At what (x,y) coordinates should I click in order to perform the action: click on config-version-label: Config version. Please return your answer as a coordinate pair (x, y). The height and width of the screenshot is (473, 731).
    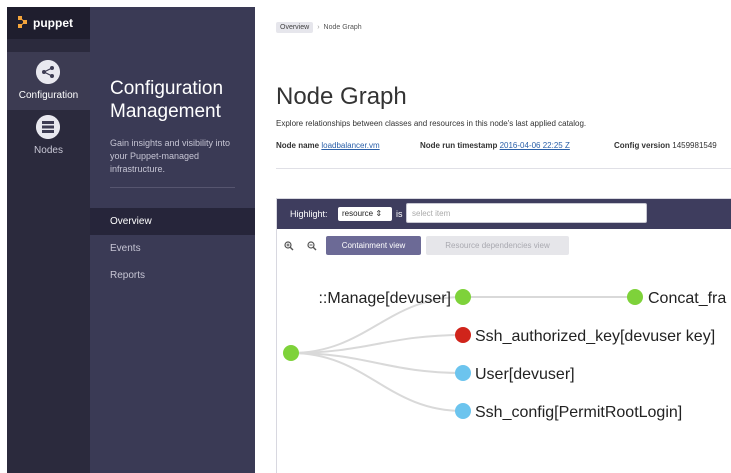
    Looking at the image, I should click on (642, 145).